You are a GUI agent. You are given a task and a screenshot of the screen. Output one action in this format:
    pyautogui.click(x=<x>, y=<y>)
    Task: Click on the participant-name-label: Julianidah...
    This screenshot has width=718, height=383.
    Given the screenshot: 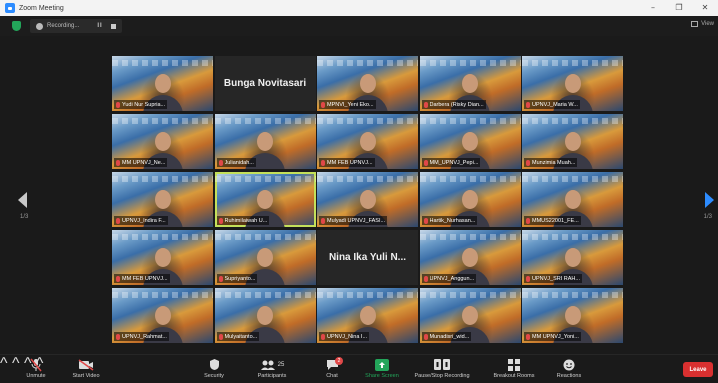 What is the action you would take?
    pyautogui.click(x=236, y=162)
    